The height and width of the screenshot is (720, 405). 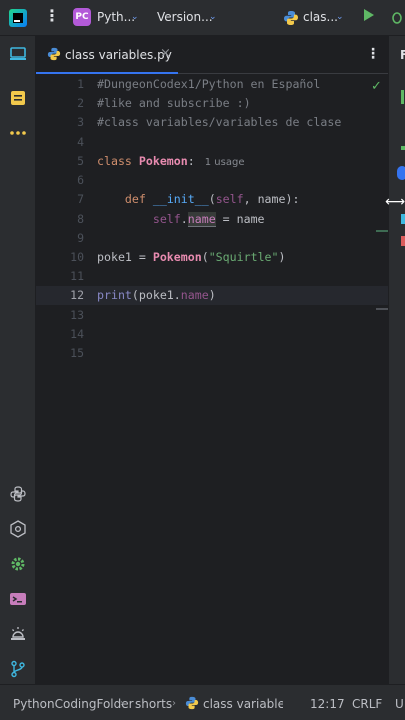 I want to click on line-number: 5, so click(x=80, y=161).